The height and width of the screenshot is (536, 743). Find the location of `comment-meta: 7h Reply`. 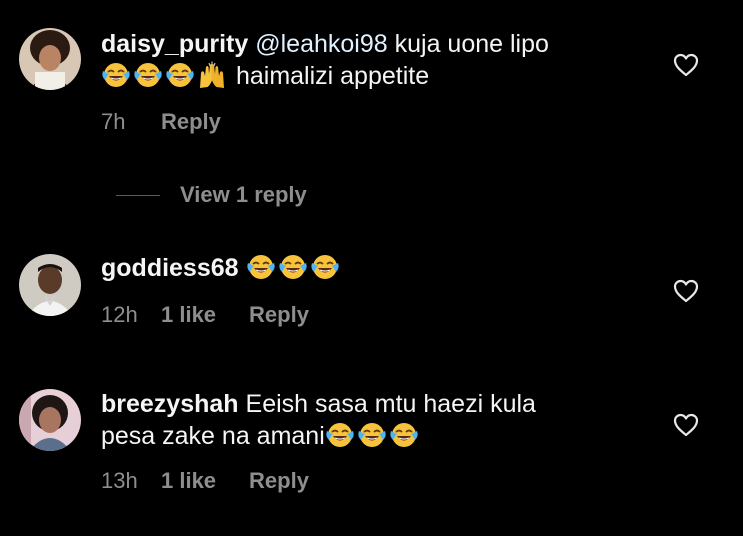

comment-meta: 7h Reply is located at coordinates (161, 122).